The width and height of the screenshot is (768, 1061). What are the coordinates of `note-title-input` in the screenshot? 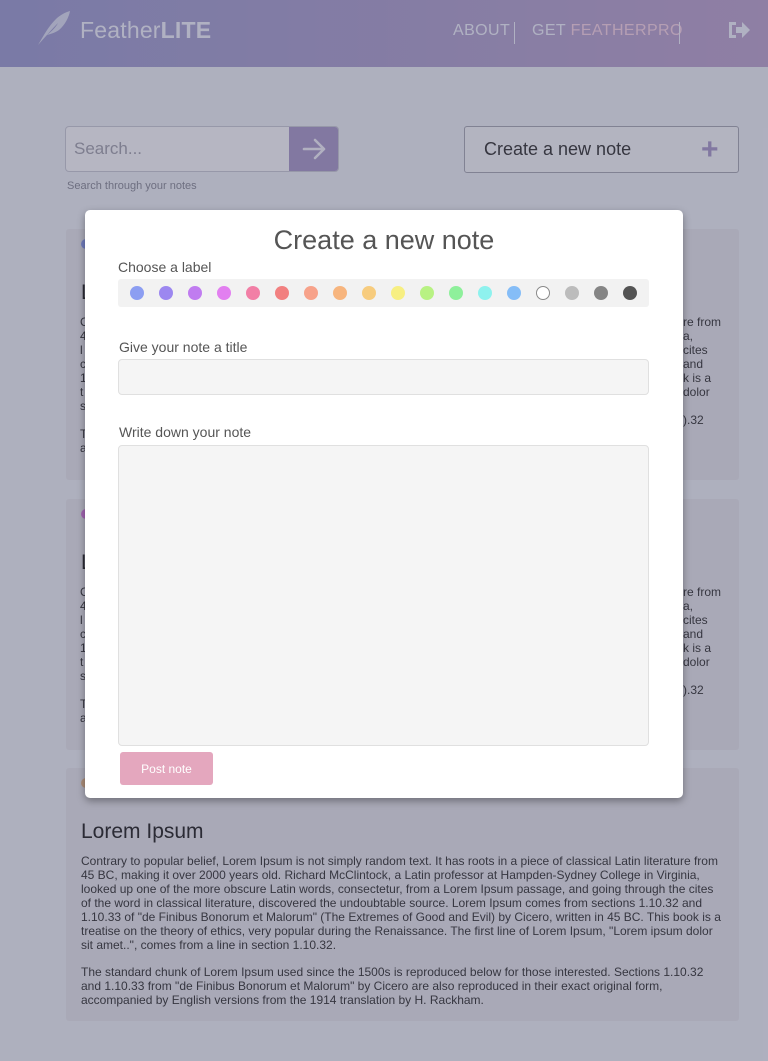 It's located at (383, 377).